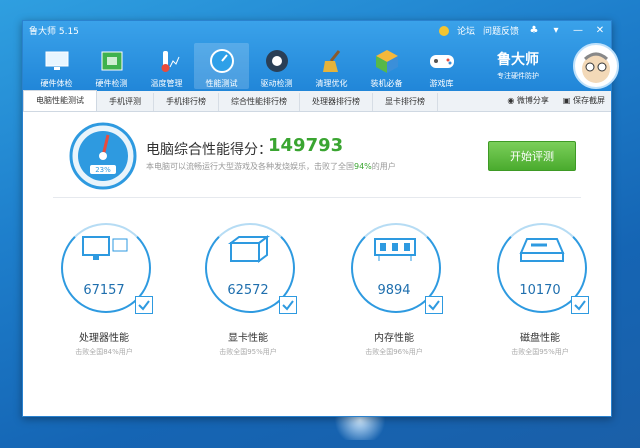 This screenshot has height=448, width=640. I want to click on gpu-card: 62572 显卡性能 击败全国95%用户, so click(250, 296).